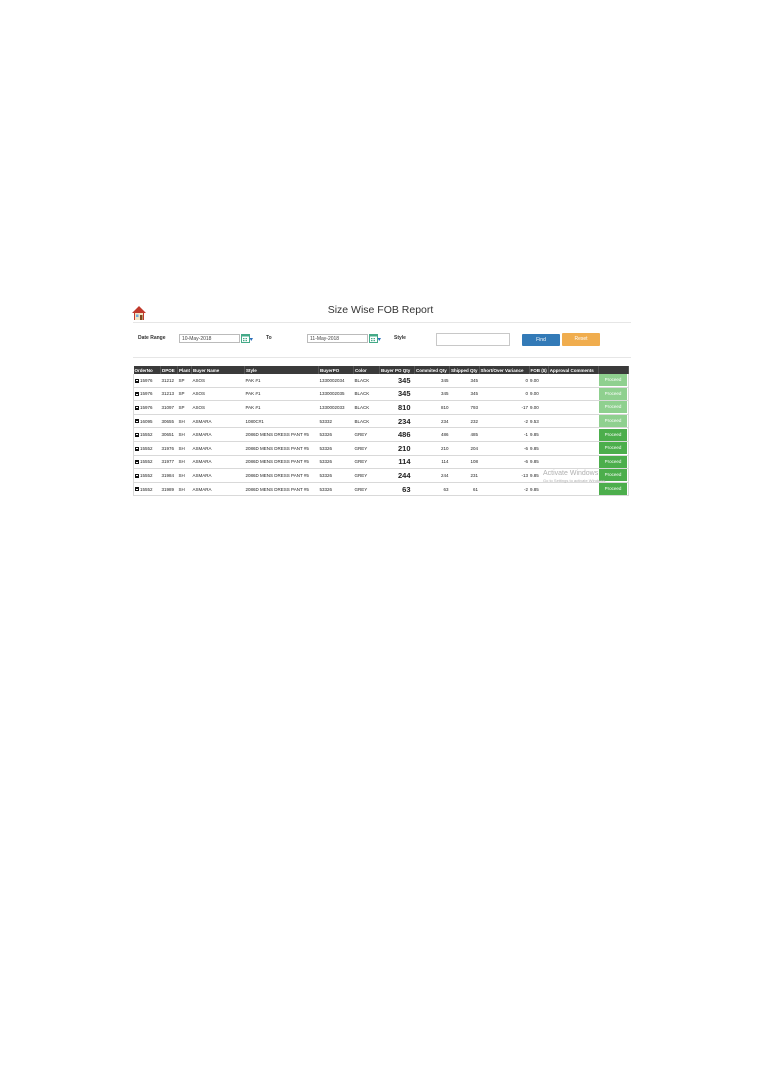 Image resolution: width=761 pixels, height=1075 pixels. Describe the element at coordinates (464, 407) in the screenshot. I see `shipped-qty-cell: 793` at that location.